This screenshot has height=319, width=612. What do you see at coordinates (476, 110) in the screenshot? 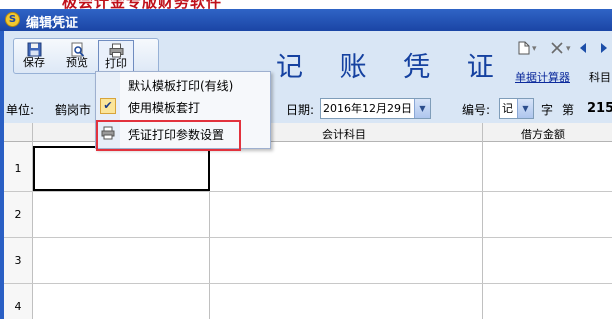
I see `number-label: 编号:` at bounding box center [476, 110].